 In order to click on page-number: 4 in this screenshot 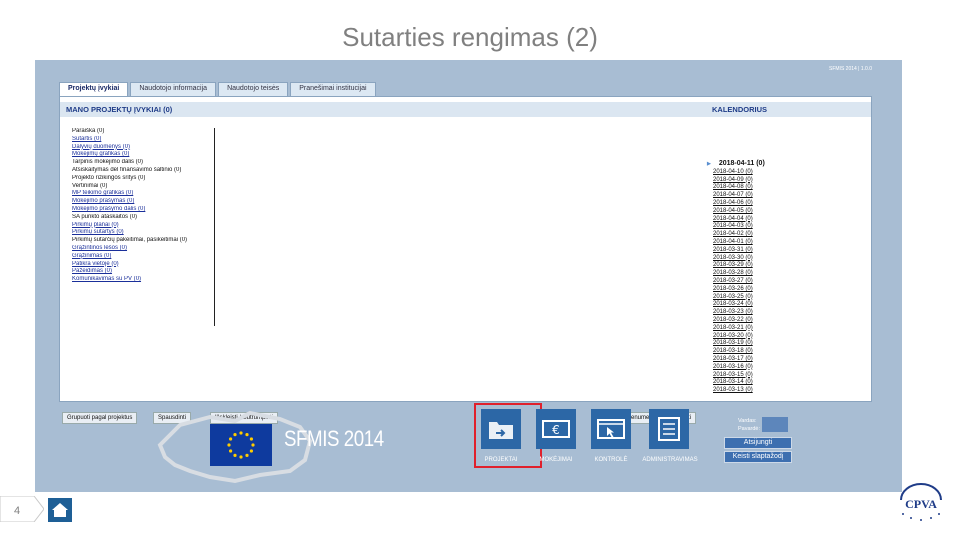, I will do `click(17, 511)`.